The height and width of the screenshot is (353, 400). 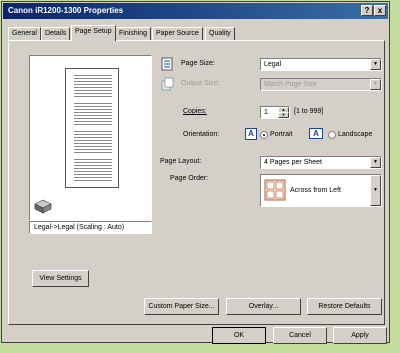 I want to click on page-order-select: Across from Left ▼, so click(x=321, y=190).